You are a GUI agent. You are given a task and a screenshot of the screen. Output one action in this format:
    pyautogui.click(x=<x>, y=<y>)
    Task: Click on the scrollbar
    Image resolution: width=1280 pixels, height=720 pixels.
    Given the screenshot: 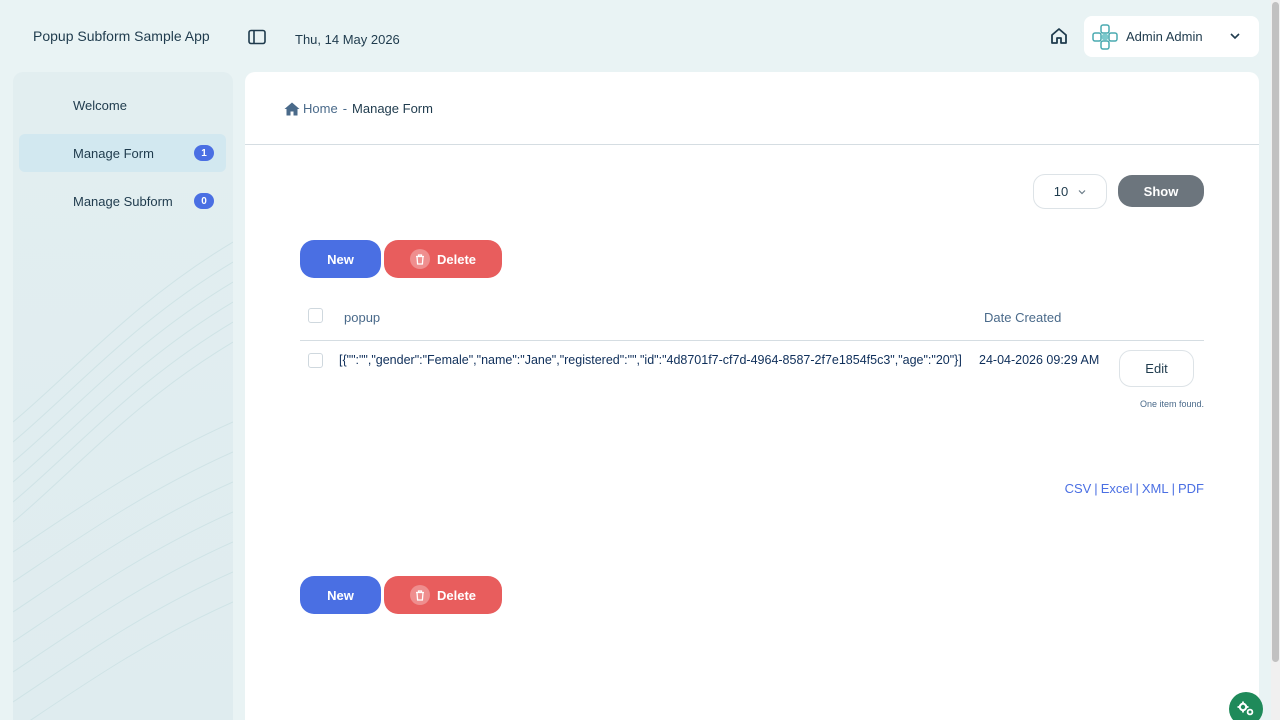 What is the action you would take?
    pyautogui.click(x=1275, y=360)
    